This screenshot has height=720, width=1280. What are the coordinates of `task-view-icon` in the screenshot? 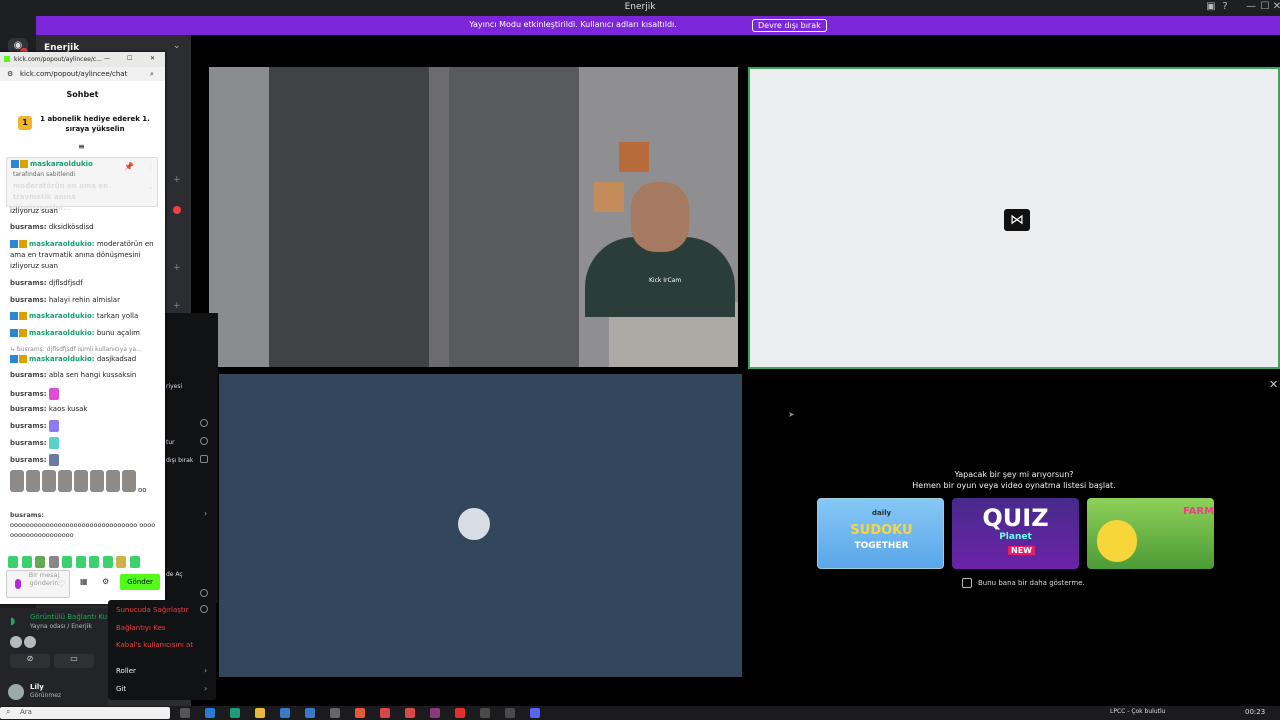 It's located at (185, 713).